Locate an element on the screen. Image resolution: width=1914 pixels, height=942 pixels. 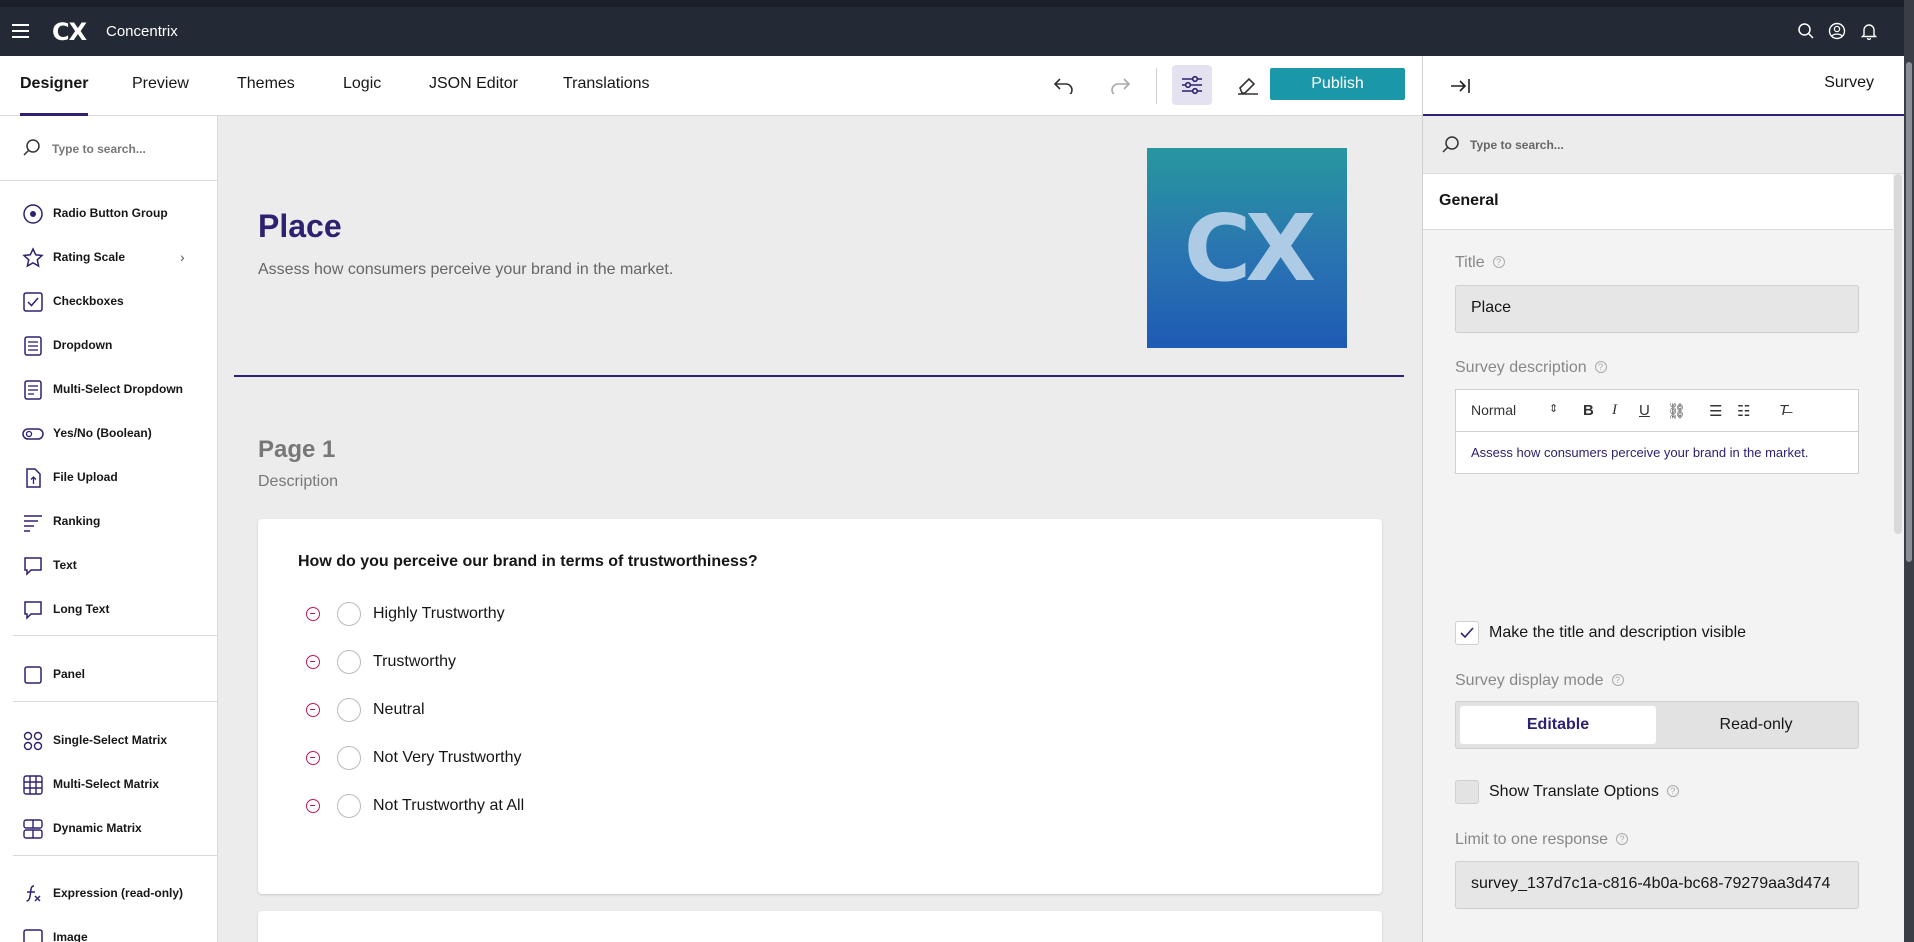
display-mode-label: Survey display mode? is located at coordinates (1539, 681).